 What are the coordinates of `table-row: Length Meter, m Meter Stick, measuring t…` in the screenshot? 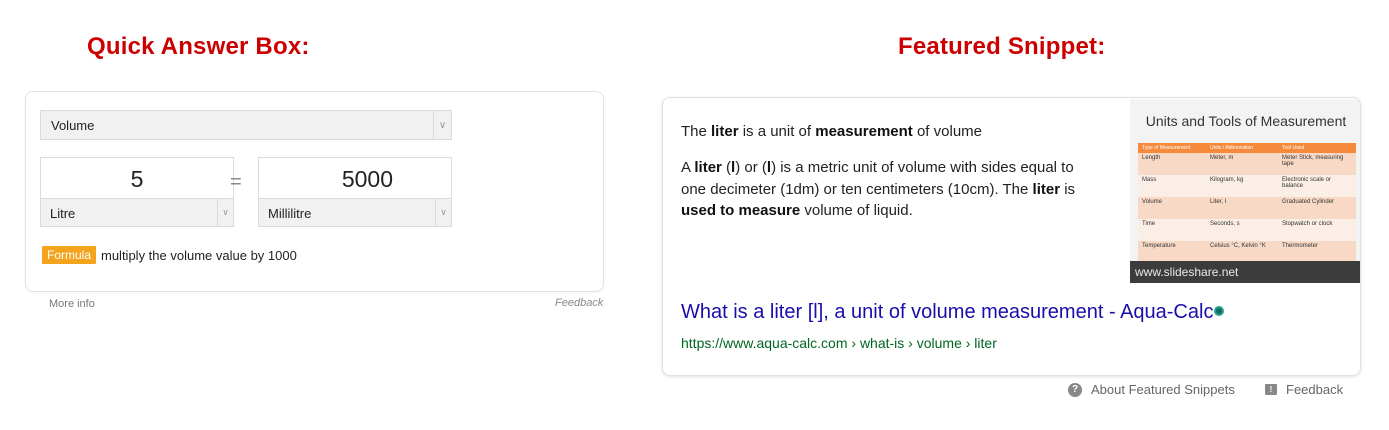 It's located at (1247, 164).